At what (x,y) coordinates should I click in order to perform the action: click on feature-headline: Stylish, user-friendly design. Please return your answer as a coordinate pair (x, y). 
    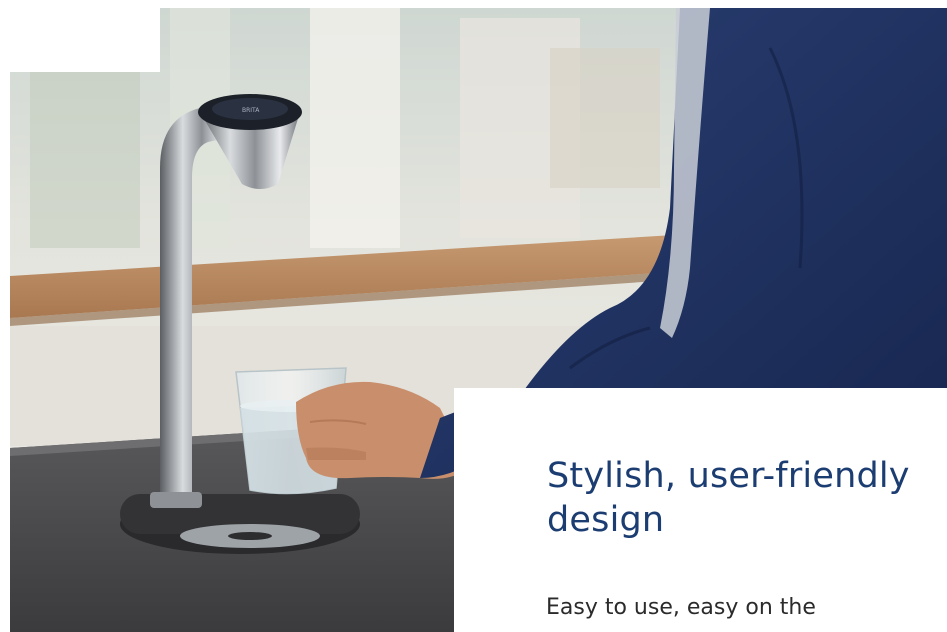
    Looking at the image, I should click on (728, 498).